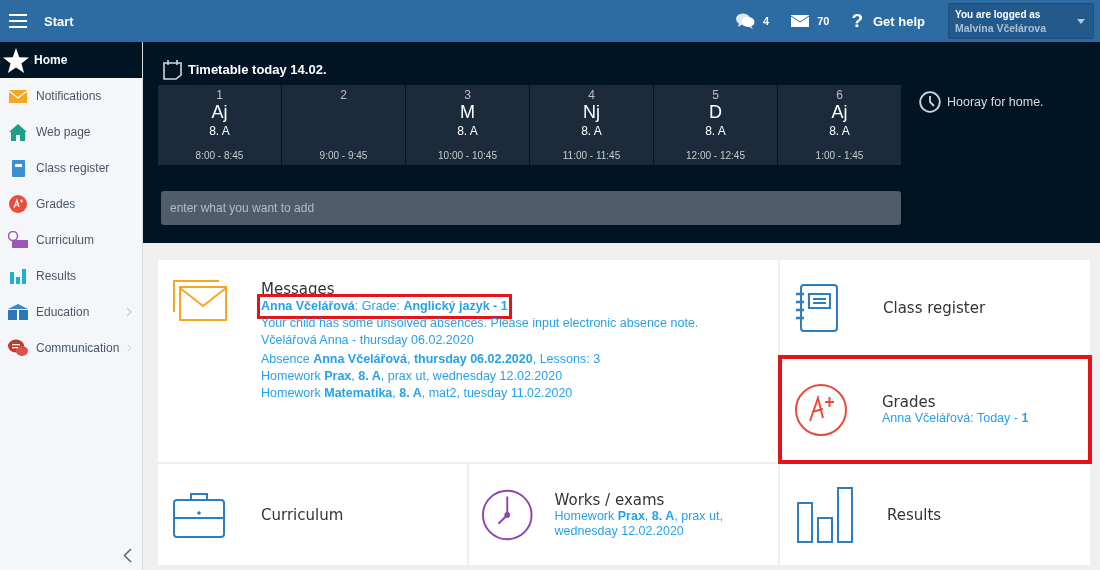  Describe the element at coordinates (610, 499) in the screenshot. I see `tile-title: Works / exams` at that location.